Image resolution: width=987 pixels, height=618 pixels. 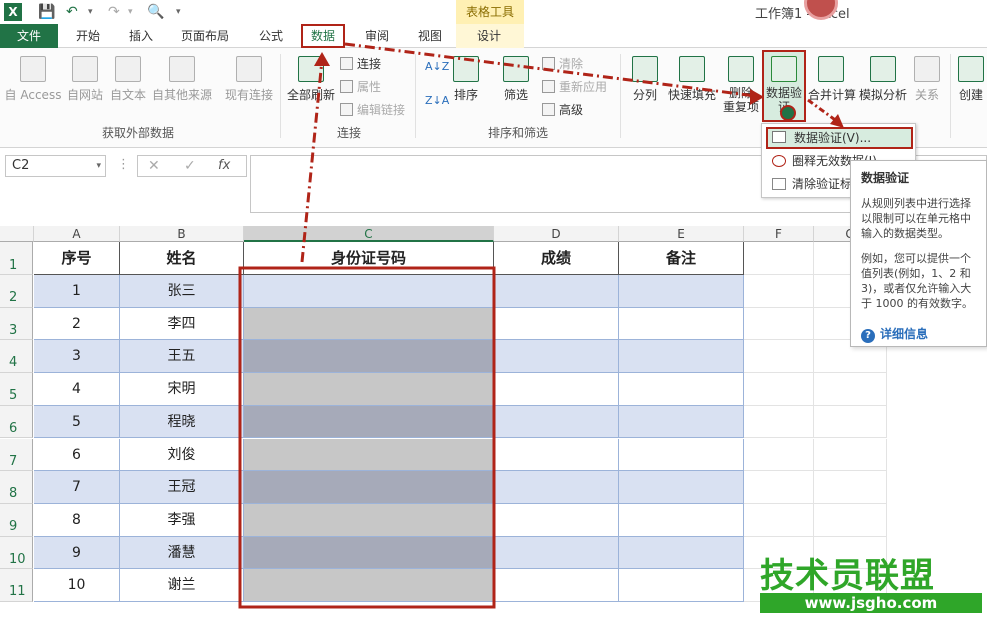 What do you see at coordinates (788, 113) in the screenshot?
I see `validation-dropdown-icon` at bounding box center [788, 113].